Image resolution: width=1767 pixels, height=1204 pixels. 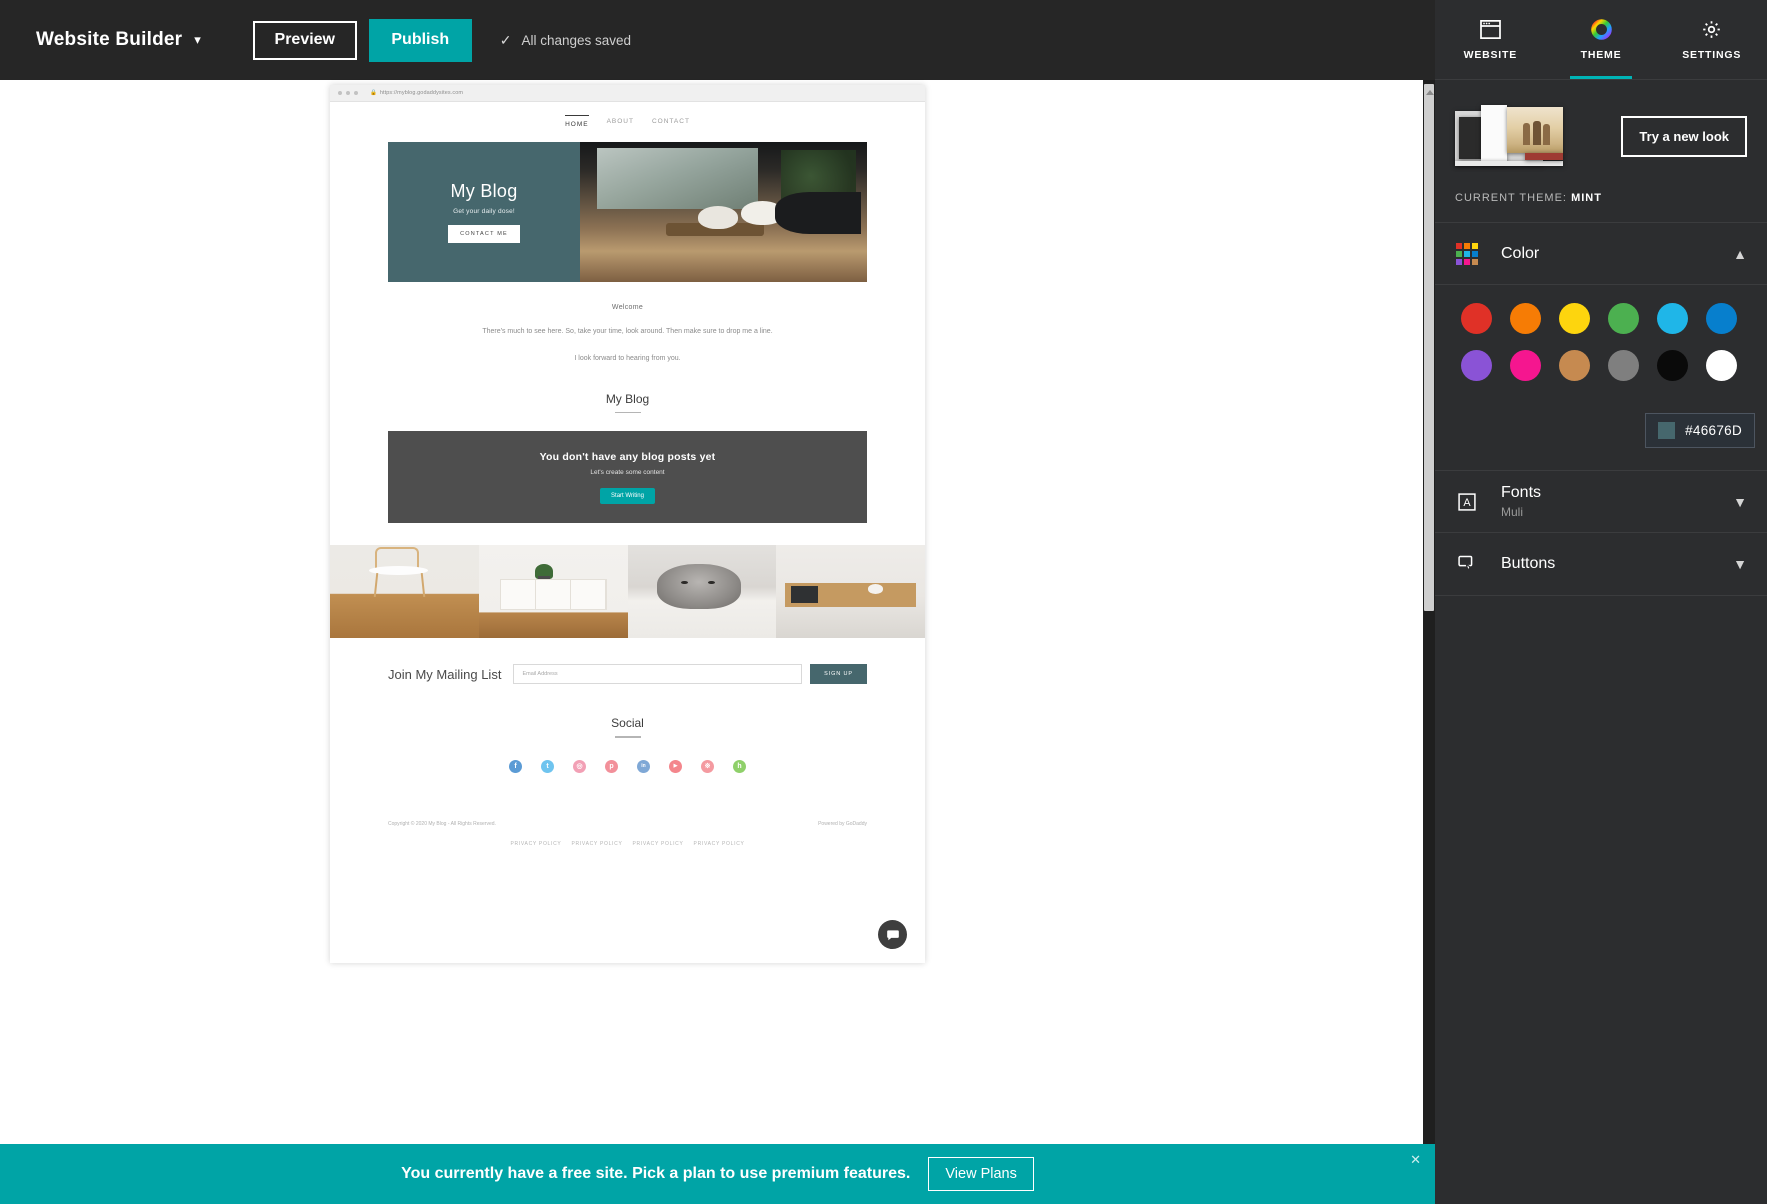 I want to click on gallery-image-cat, so click(x=702, y=592).